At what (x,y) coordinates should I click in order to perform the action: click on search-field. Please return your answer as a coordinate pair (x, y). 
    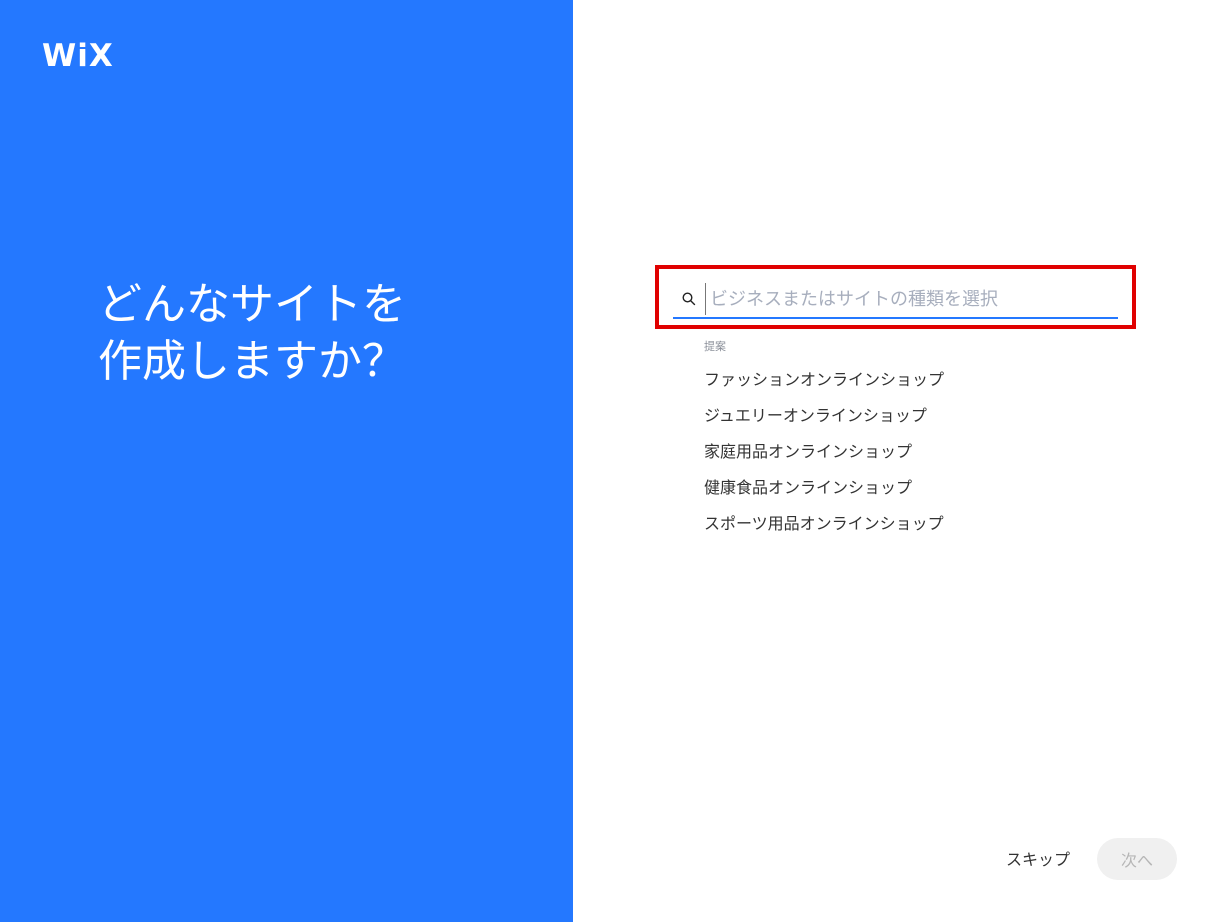
    Looking at the image, I should click on (895, 300).